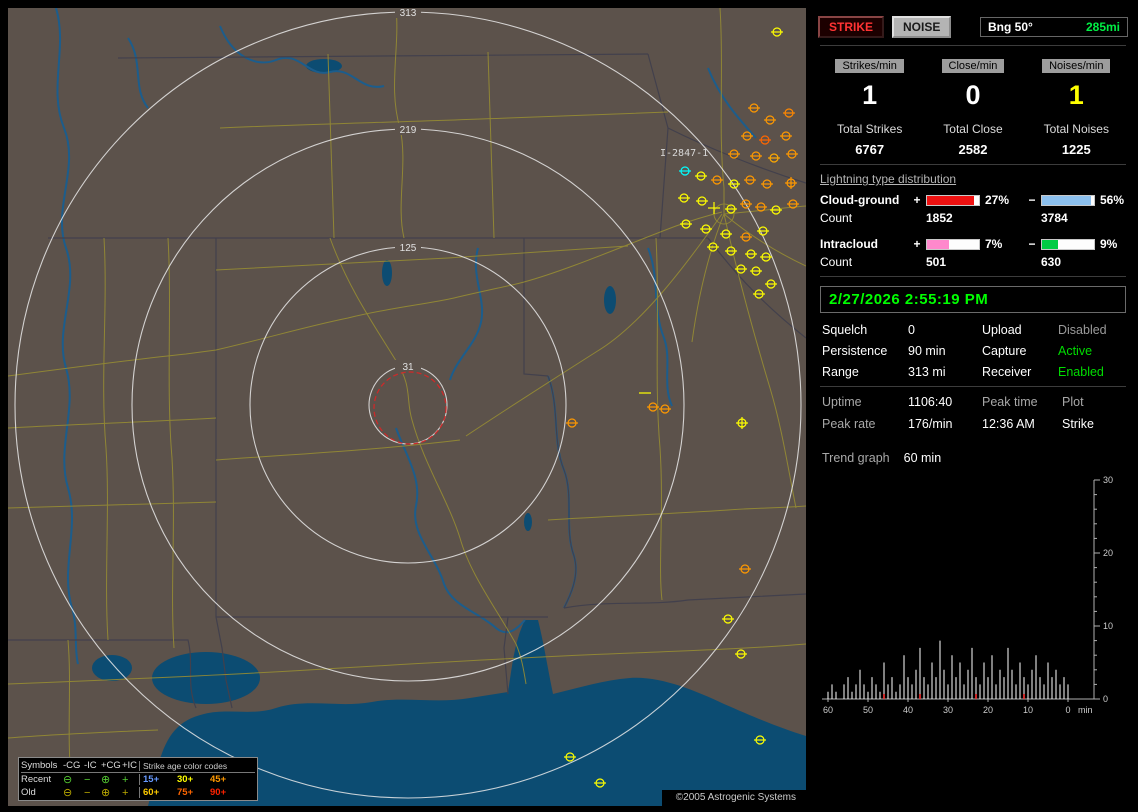 The width and height of the screenshot is (1138, 812). What do you see at coordinates (408, 367) in the screenshot?
I see `svg-text: 31` at bounding box center [408, 367].